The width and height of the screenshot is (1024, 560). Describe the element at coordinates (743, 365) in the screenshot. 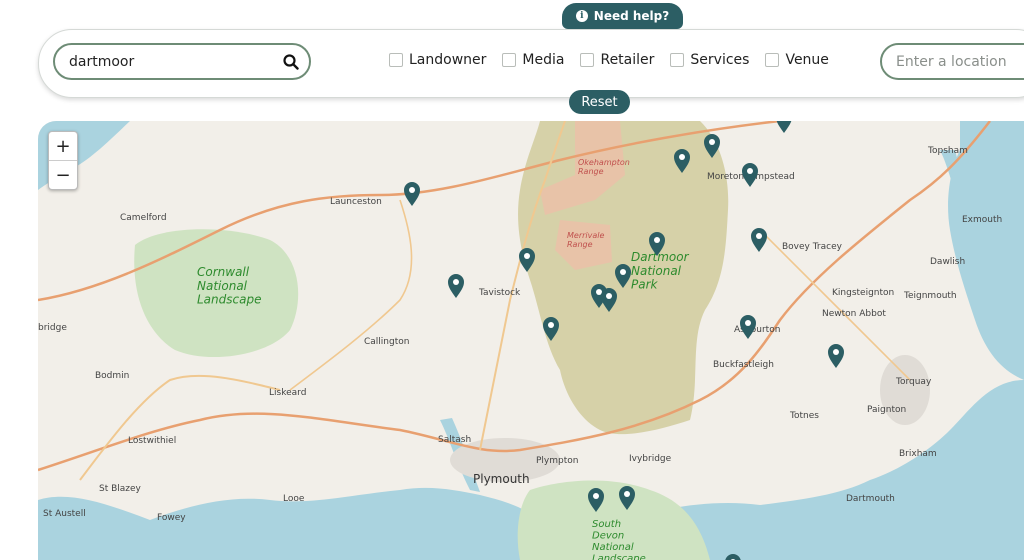

I see `town-label: Buckfastleigh` at that location.